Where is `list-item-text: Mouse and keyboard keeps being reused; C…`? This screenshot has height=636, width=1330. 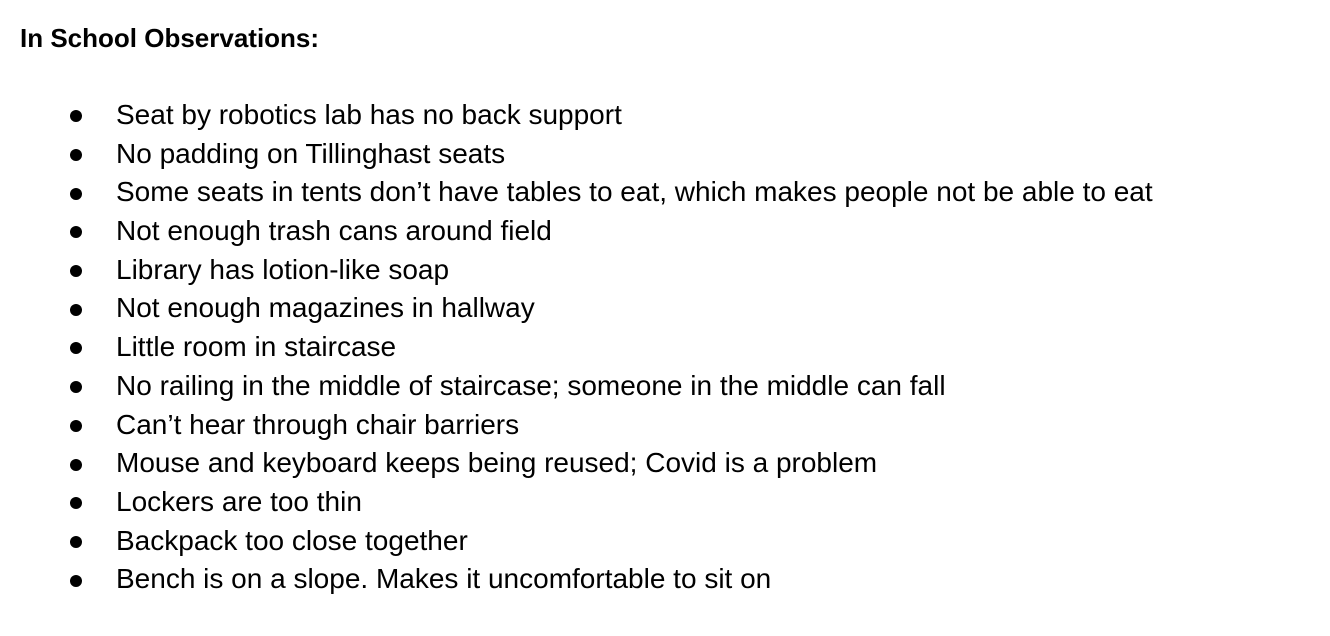 list-item-text: Mouse and keyboard keeps being reused; C… is located at coordinates (497, 463).